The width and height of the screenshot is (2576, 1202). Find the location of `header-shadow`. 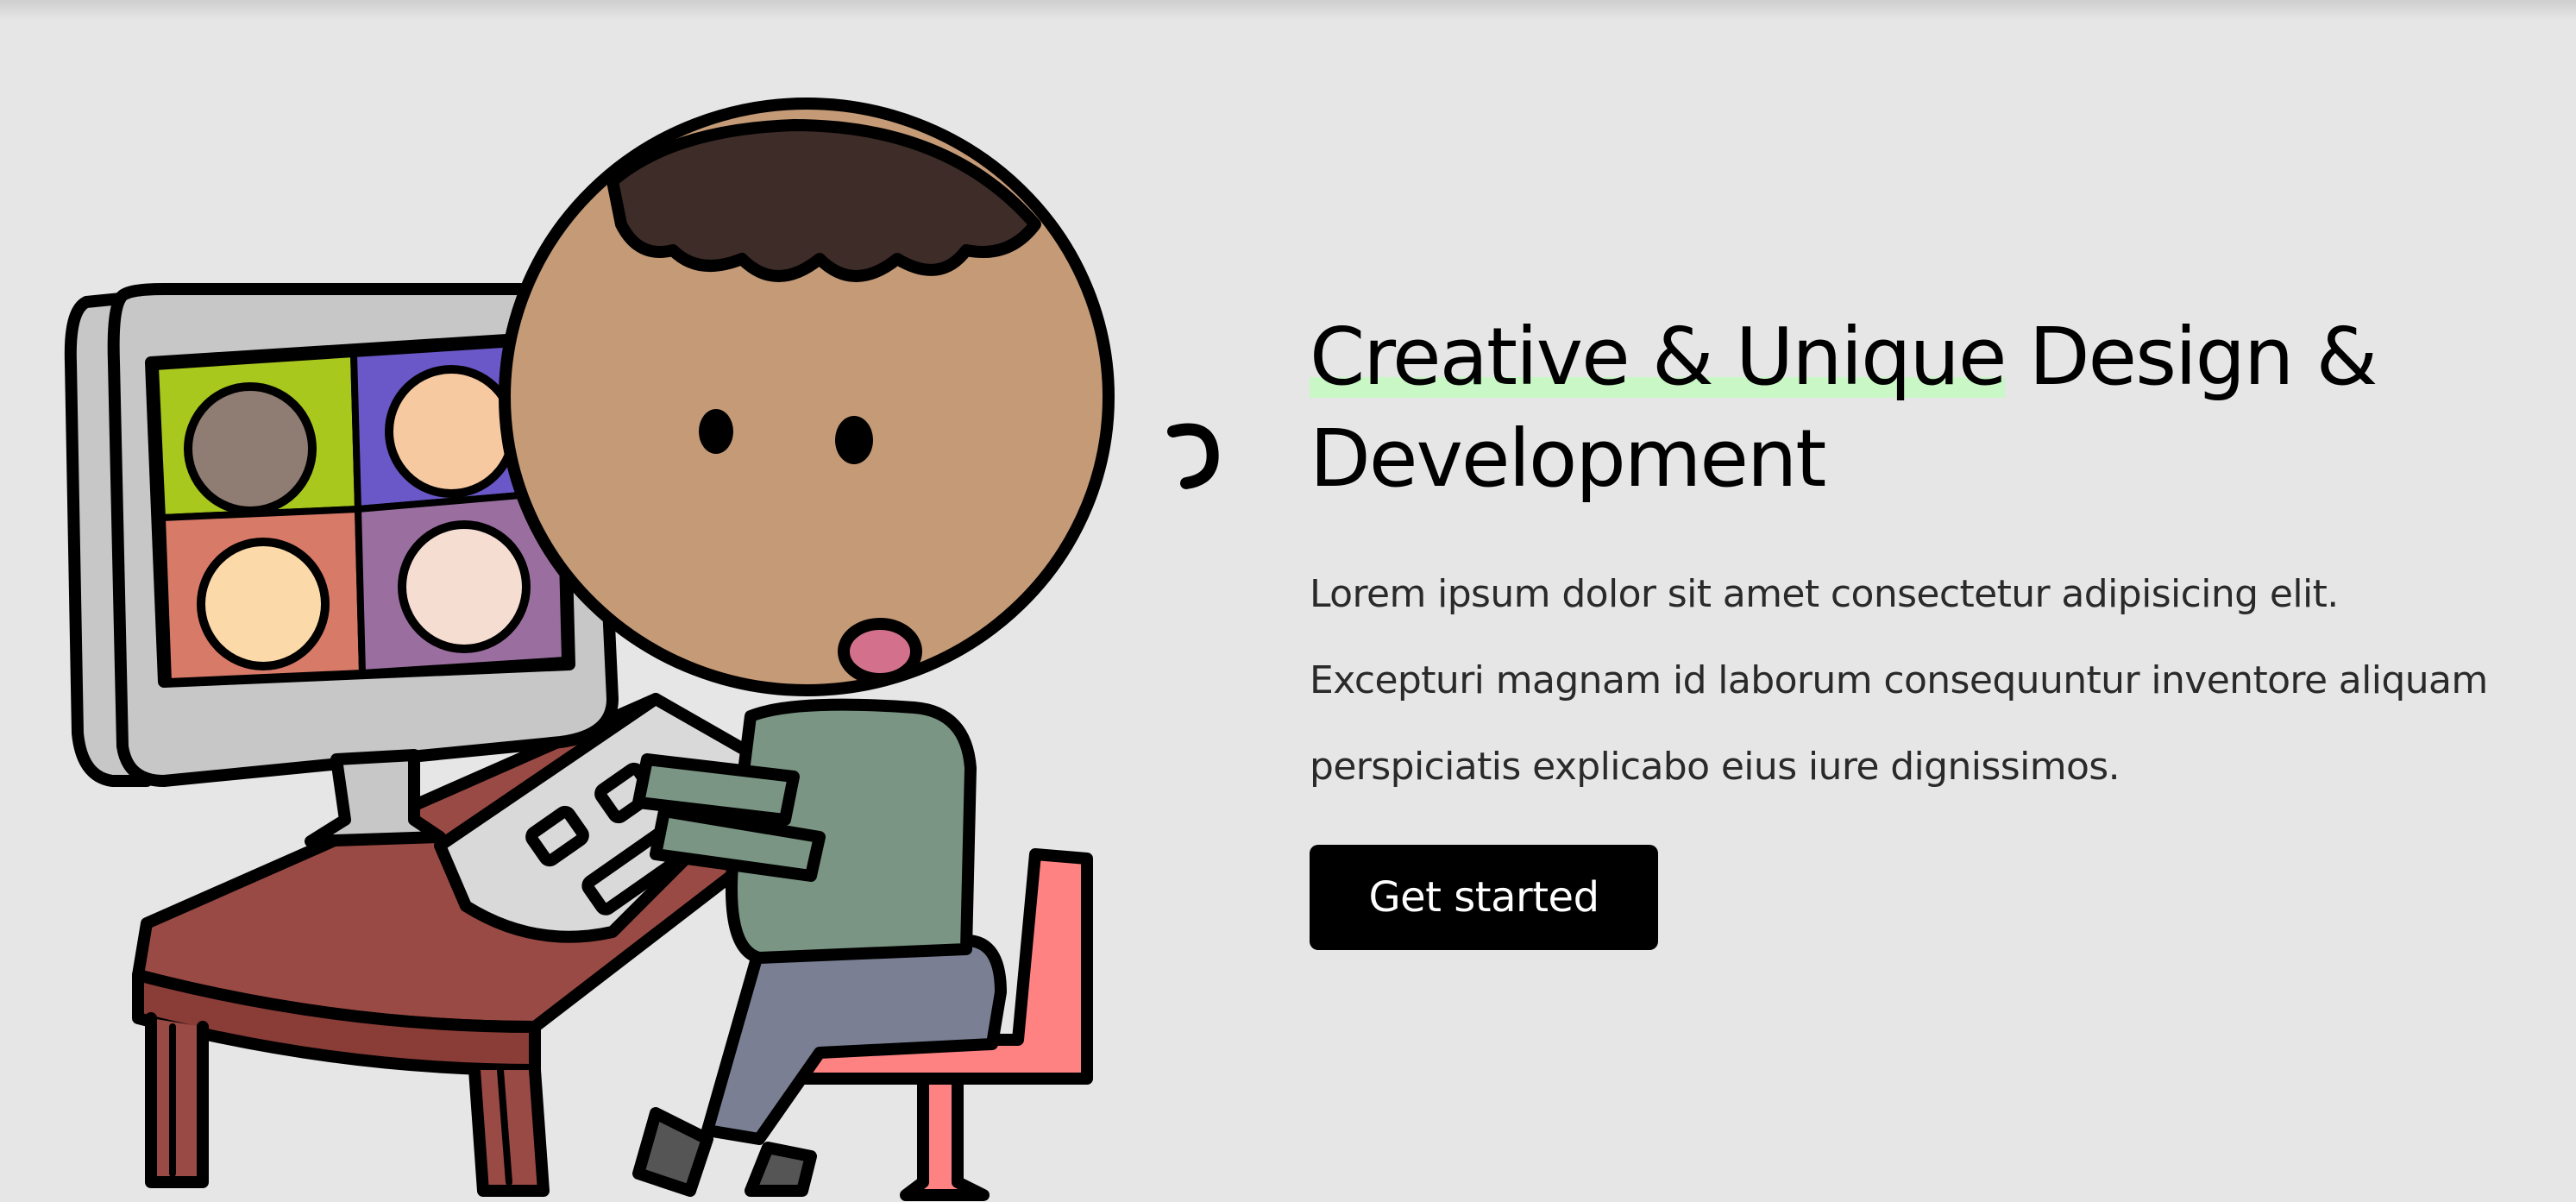

header-shadow is located at coordinates (1288, 11).